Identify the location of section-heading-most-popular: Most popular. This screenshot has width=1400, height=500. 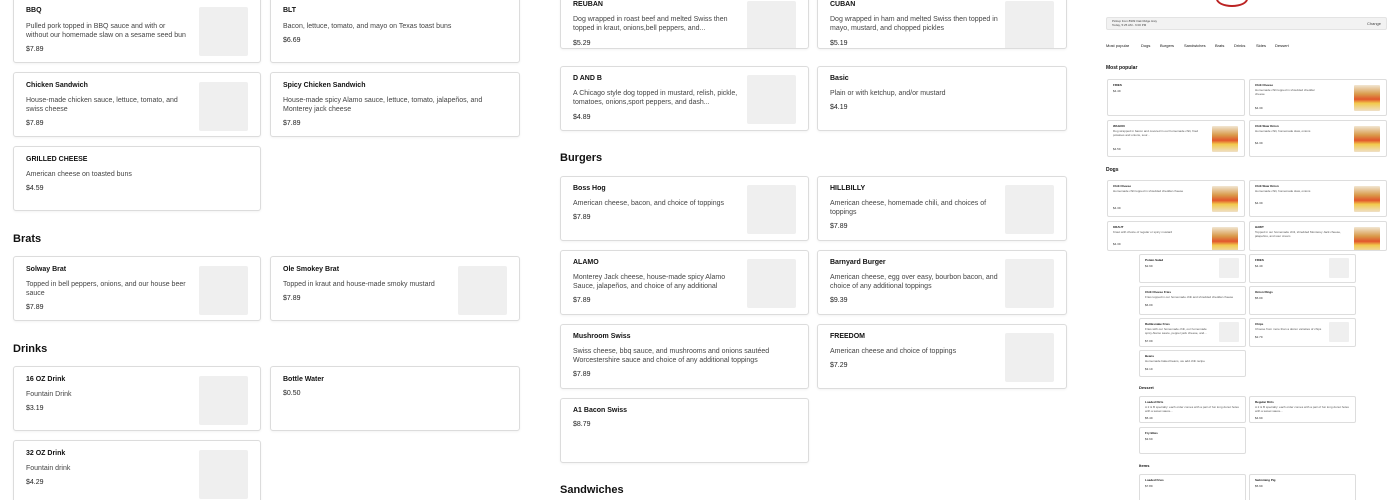
(1122, 68).